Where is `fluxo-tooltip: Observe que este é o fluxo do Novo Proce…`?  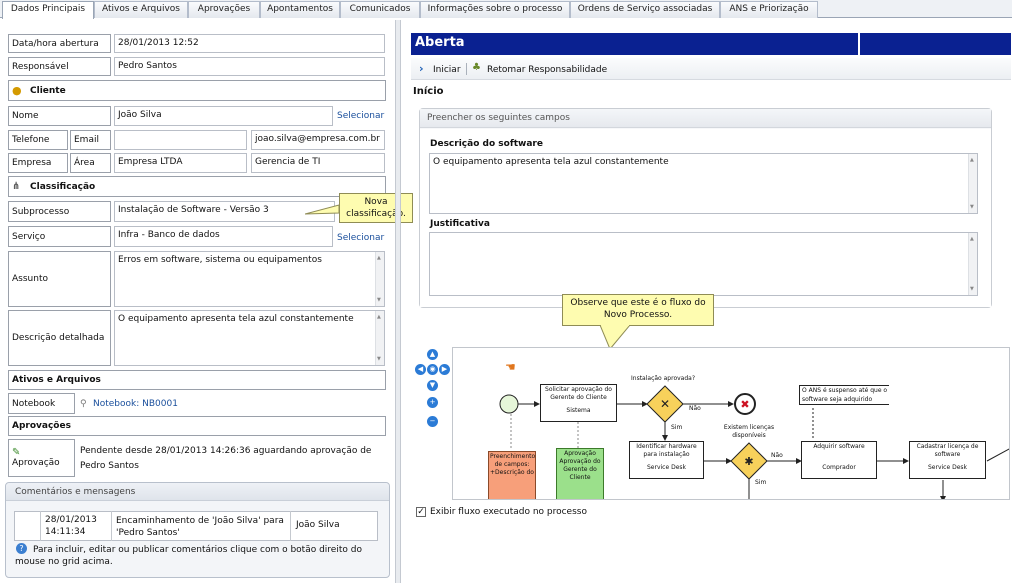 fluxo-tooltip: Observe que este é o fluxo do Novo Proce… is located at coordinates (638, 310).